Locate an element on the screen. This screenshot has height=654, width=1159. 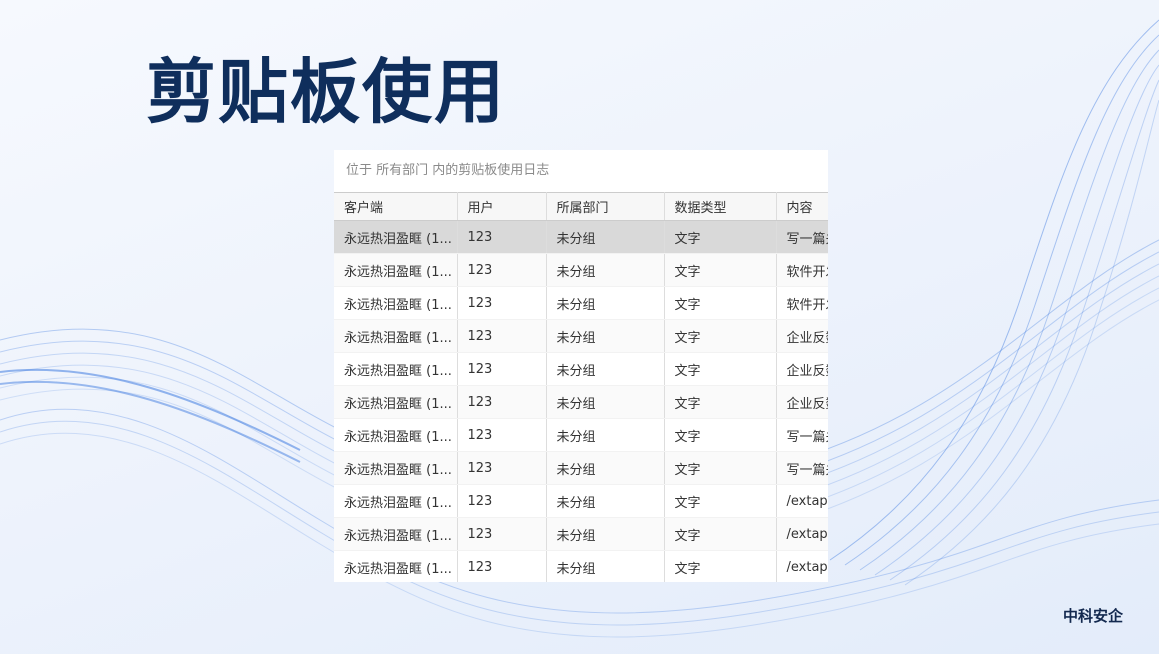
column-header-client: 客户端 is located at coordinates (396, 206).